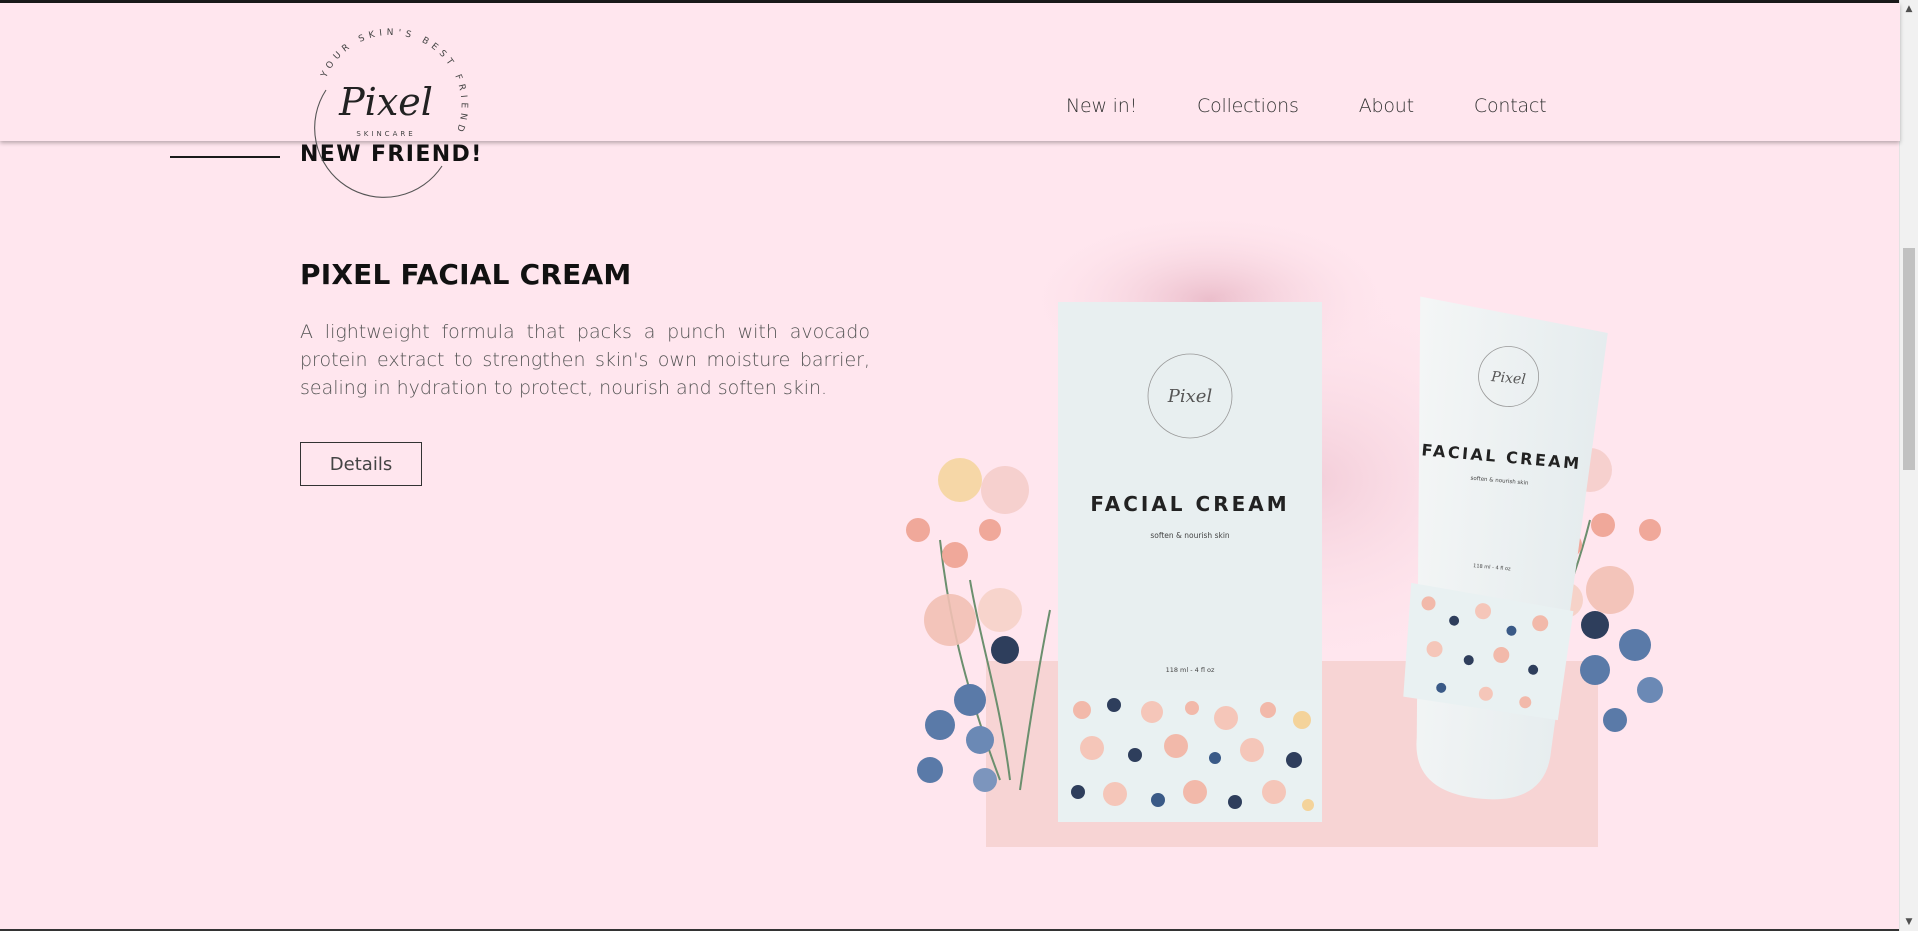 Image resolution: width=1918 pixels, height=931 pixels. I want to click on section-divider, so click(225, 157).